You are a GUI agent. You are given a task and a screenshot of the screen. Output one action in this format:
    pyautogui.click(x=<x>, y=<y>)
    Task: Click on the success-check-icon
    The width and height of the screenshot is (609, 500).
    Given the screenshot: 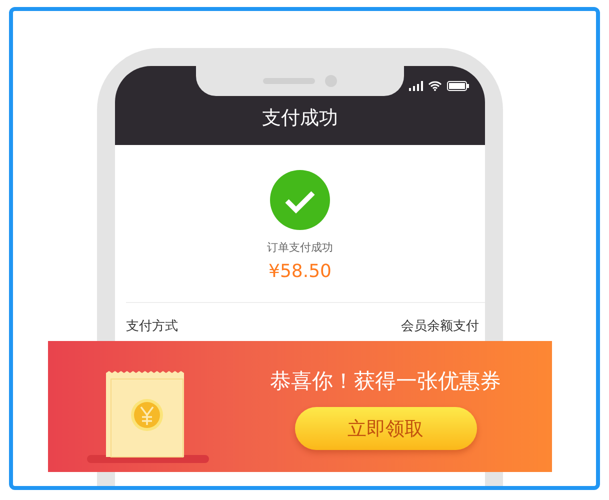 What is the action you would take?
    pyautogui.click(x=300, y=200)
    